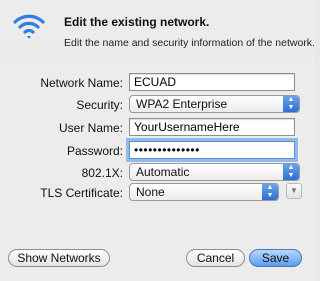 The height and width of the screenshot is (281, 320). Describe the element at coordinates (294, 191) in the screenshot. I see `tls-certificate-menu-button: ▼` at that location.